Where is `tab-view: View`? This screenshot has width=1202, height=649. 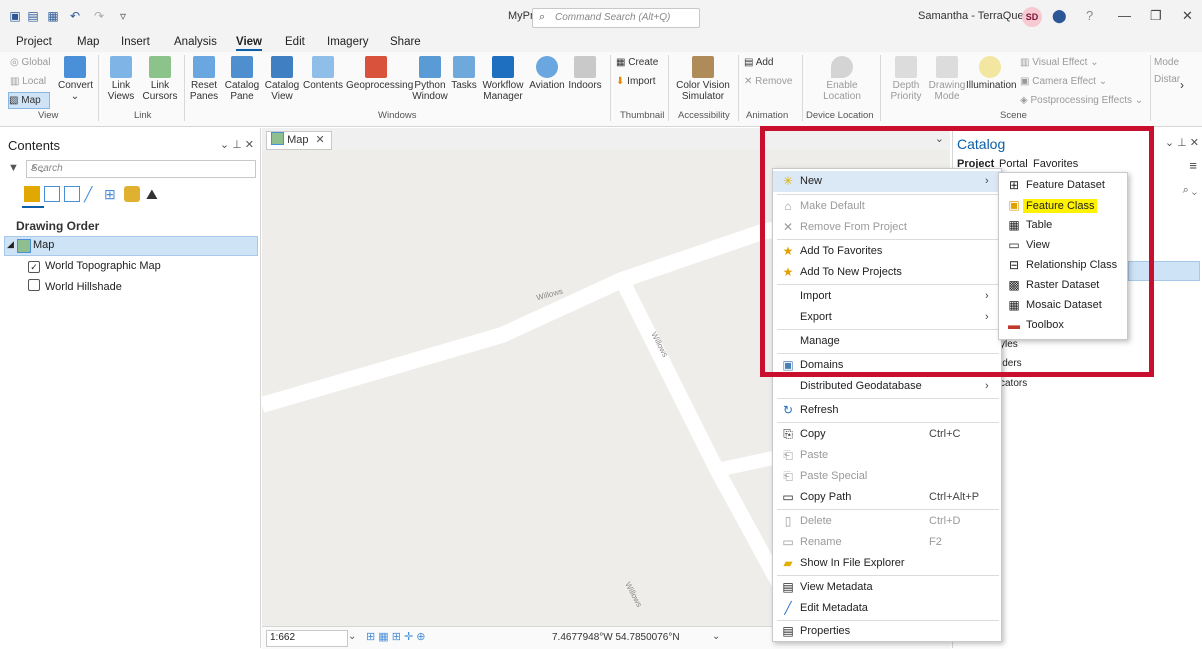
tab-view: View is located at coordinates (249, 43).